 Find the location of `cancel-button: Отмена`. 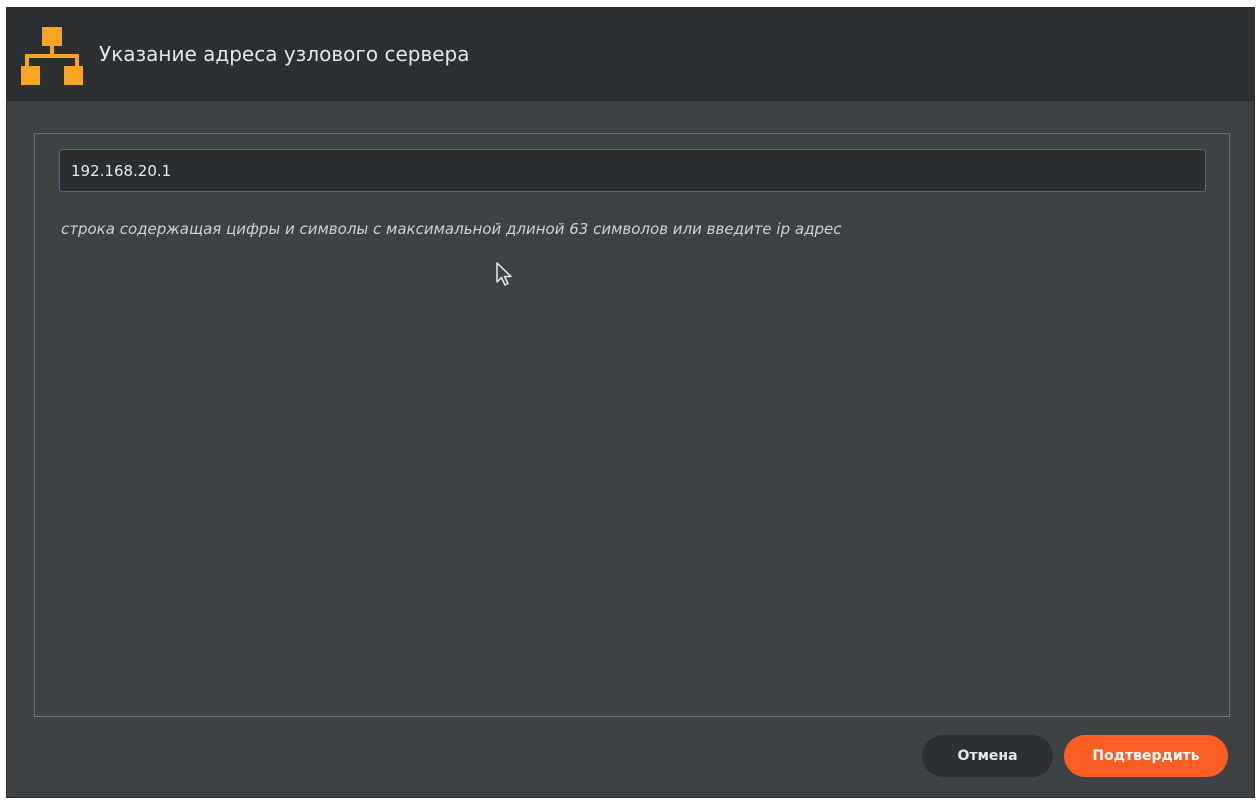

cancel-button: Отмена is located at coordinates (987, 756).